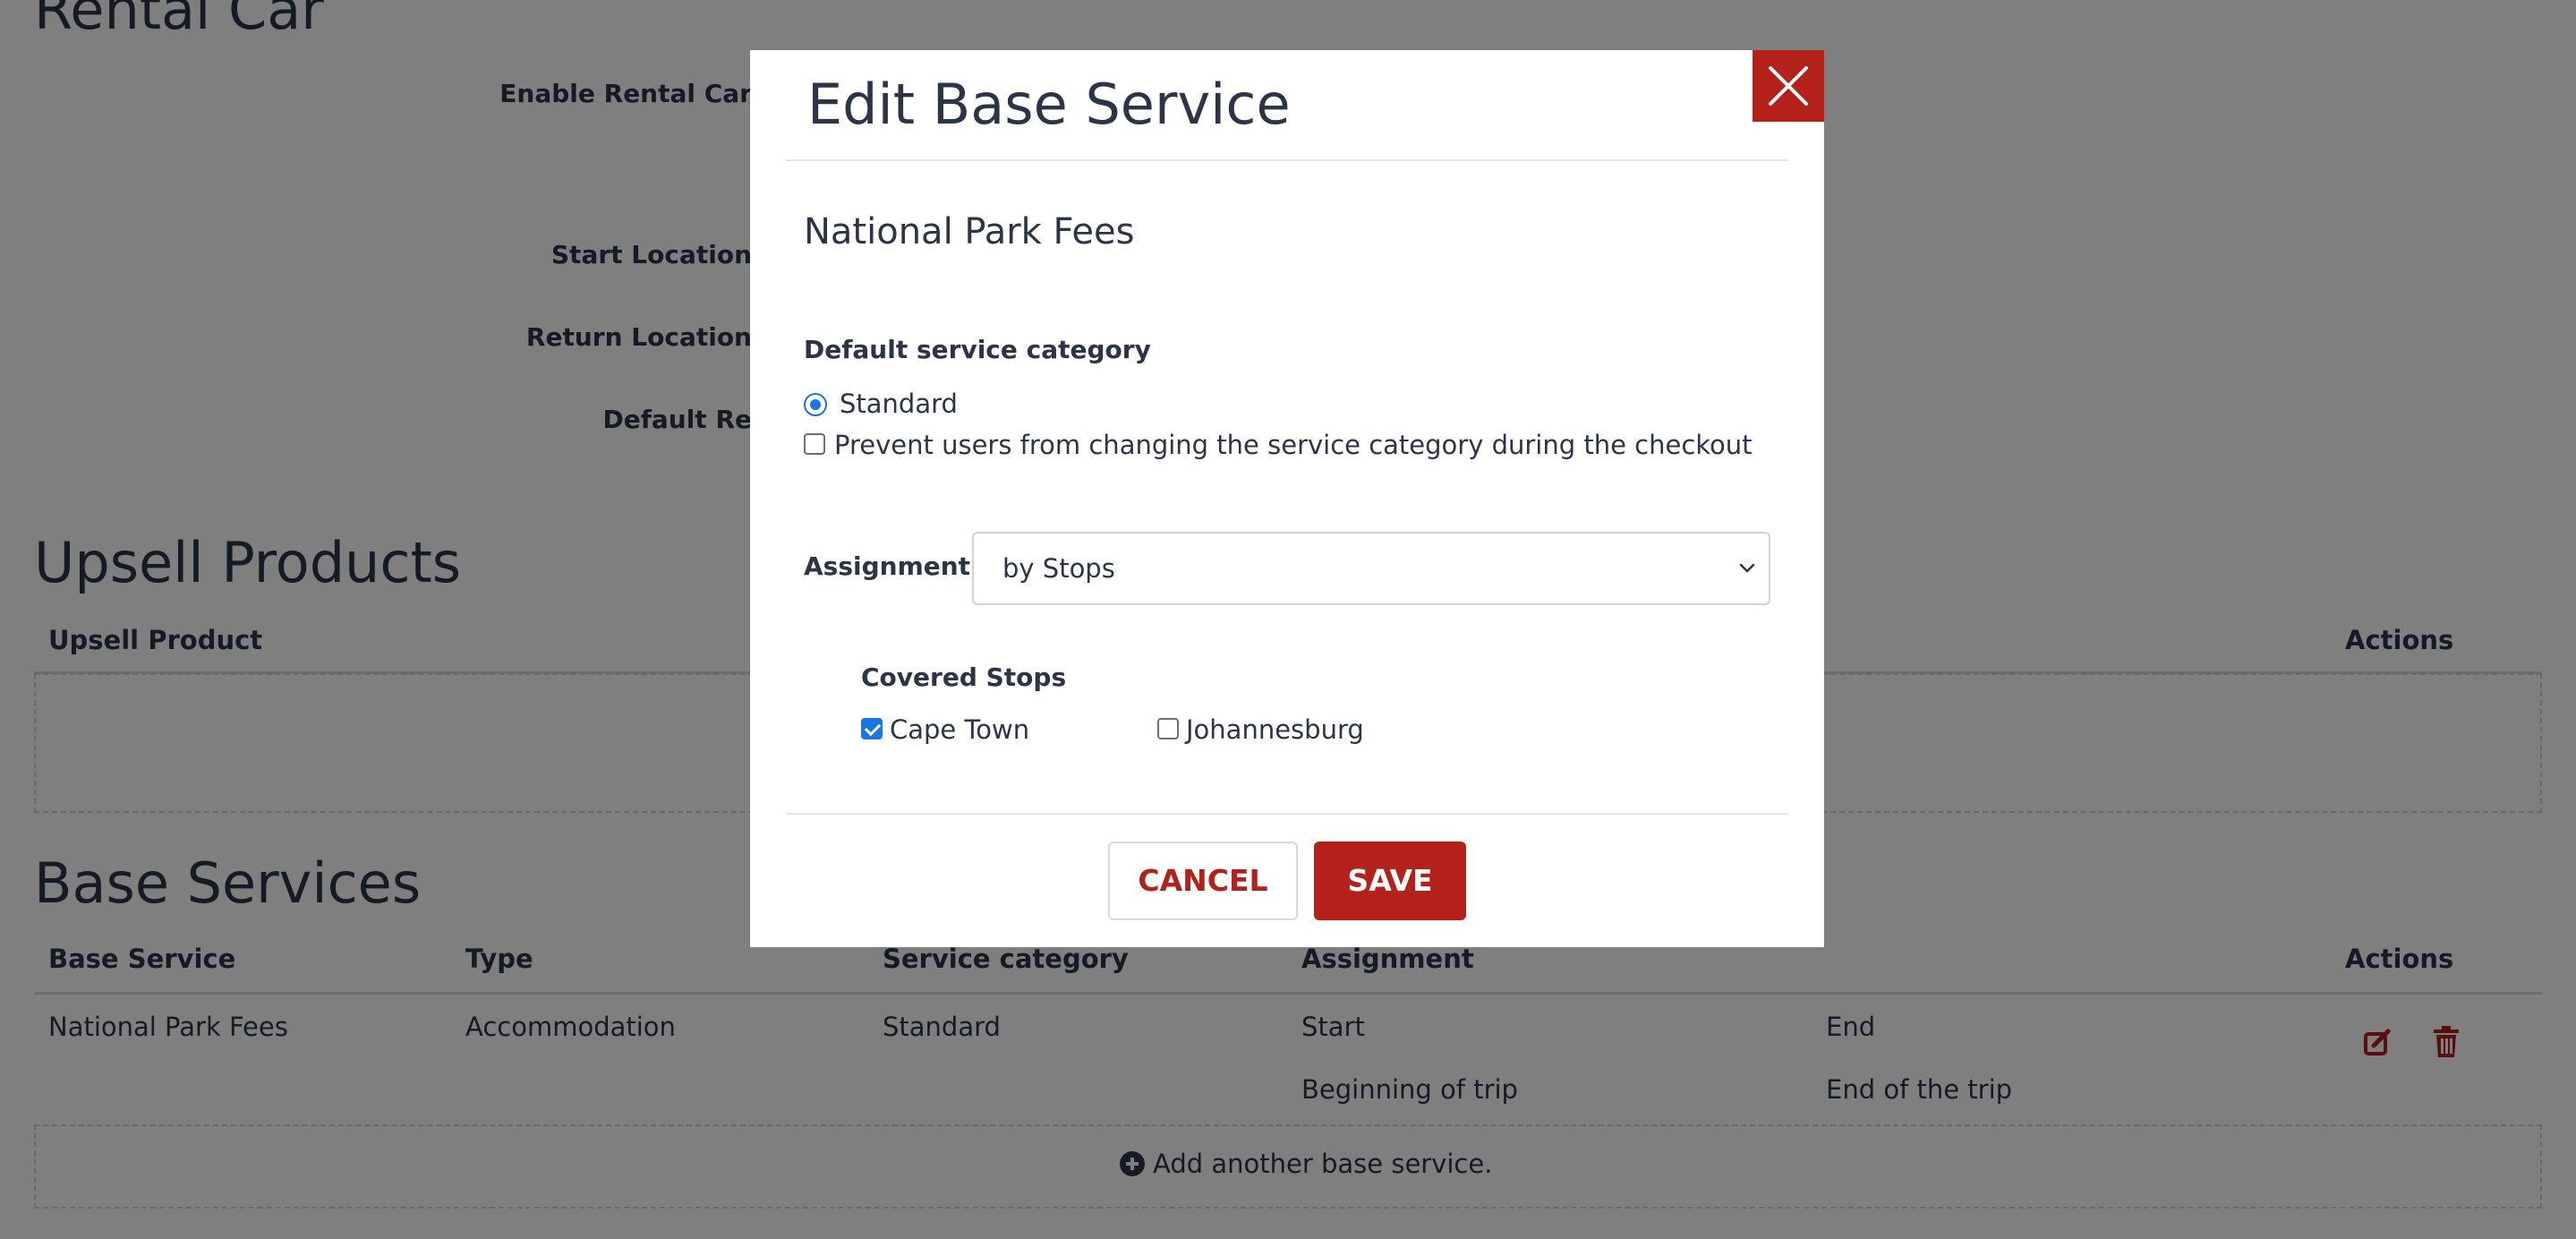  Describe the element at coordinates (969, 231) in the screenshot. I see `service-name-heading: National Park Fees` at that location.